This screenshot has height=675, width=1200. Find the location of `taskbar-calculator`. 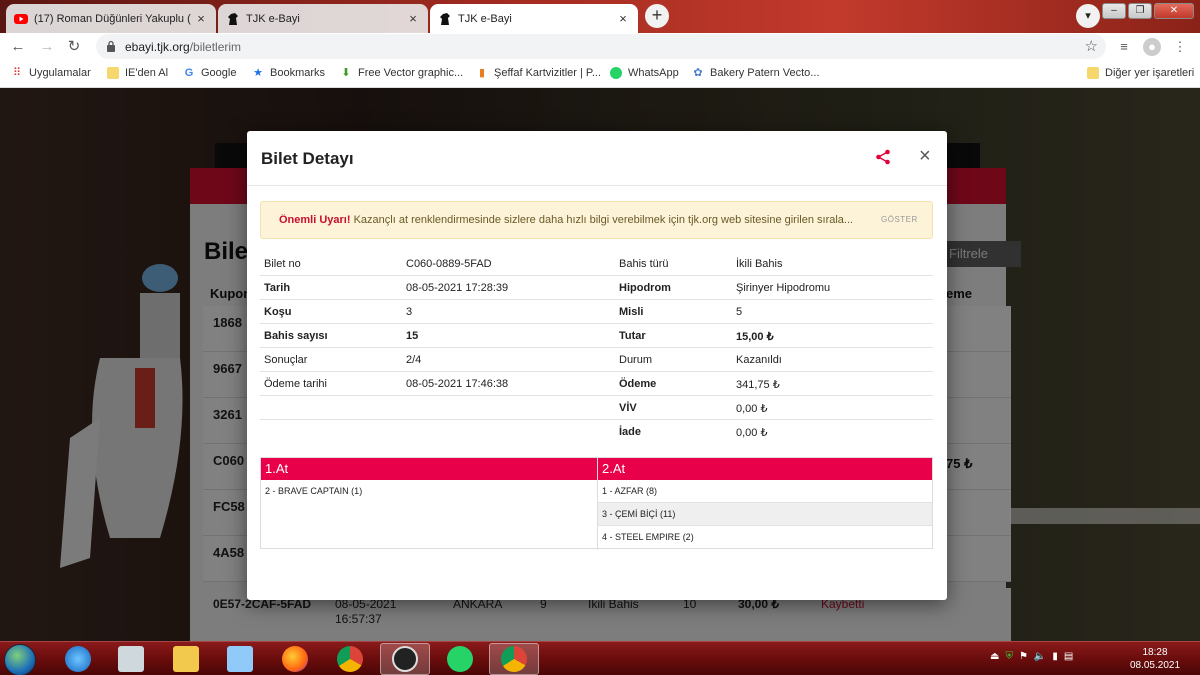

taskbar-calculator is located at coordinates (131, 659).